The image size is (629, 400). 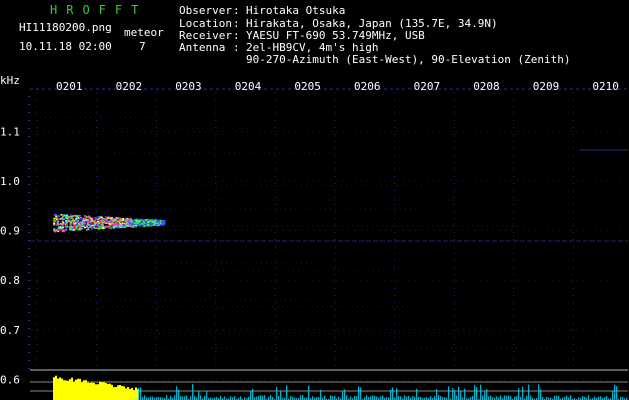 I want to click on x-tick-label: 0204, so click(x=248, y=86).